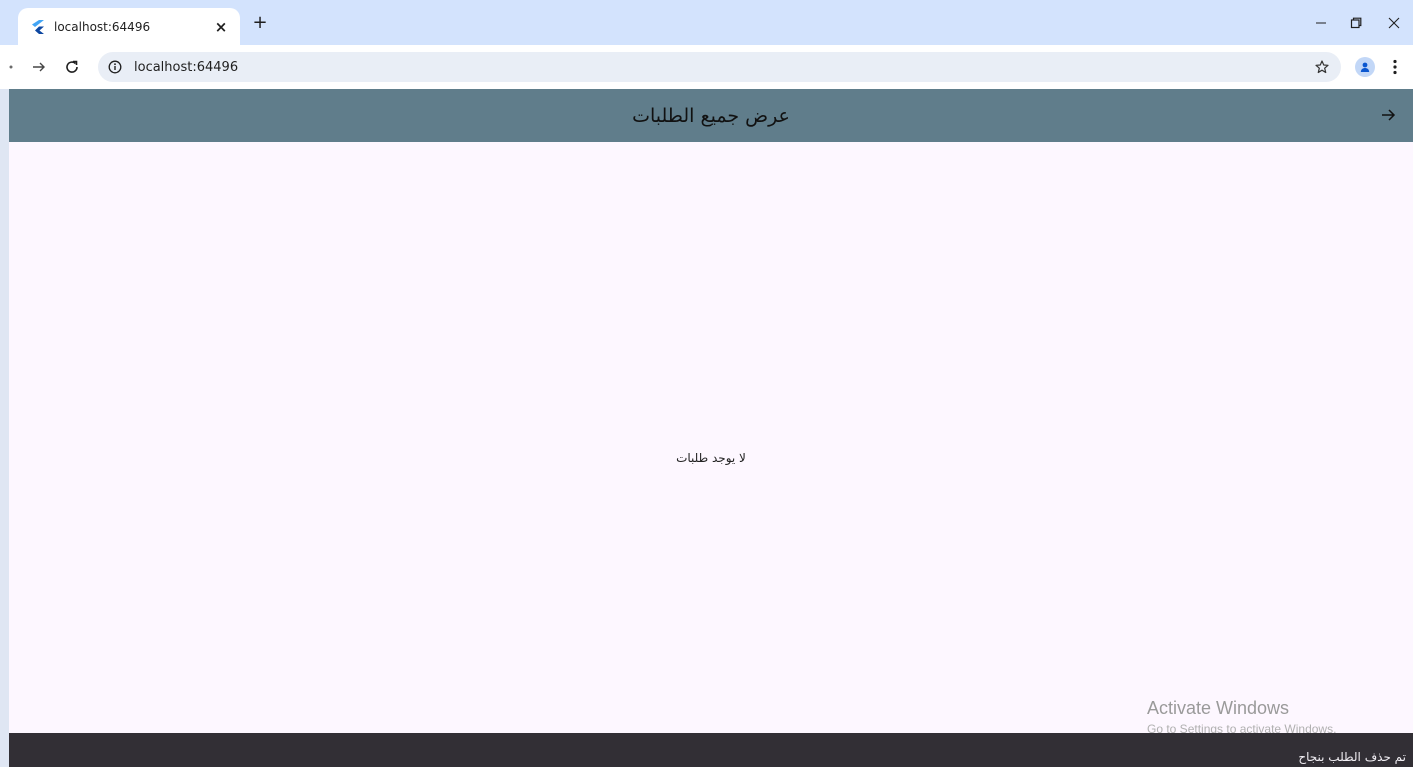 The width and height of the screenshot is (1413, 767). Describe the element at coordinates (1322, 67) in the screenshot. I see `star-icon` at that location.